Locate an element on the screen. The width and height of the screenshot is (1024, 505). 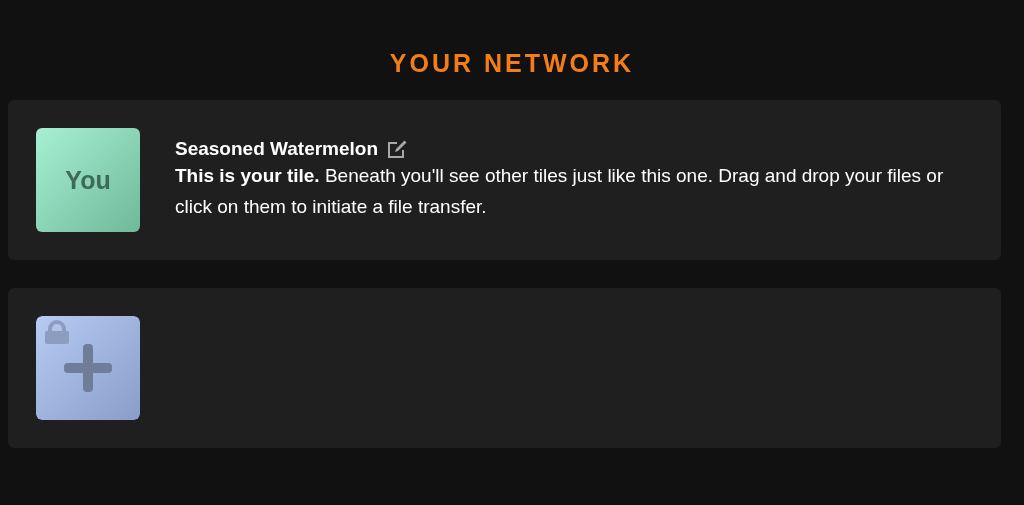
description: This is your tile. Beneath you'll see other tiles just like this one. Drag and drop your files or click on them to initiate a file transfer. is located at coordinates (560, 191).